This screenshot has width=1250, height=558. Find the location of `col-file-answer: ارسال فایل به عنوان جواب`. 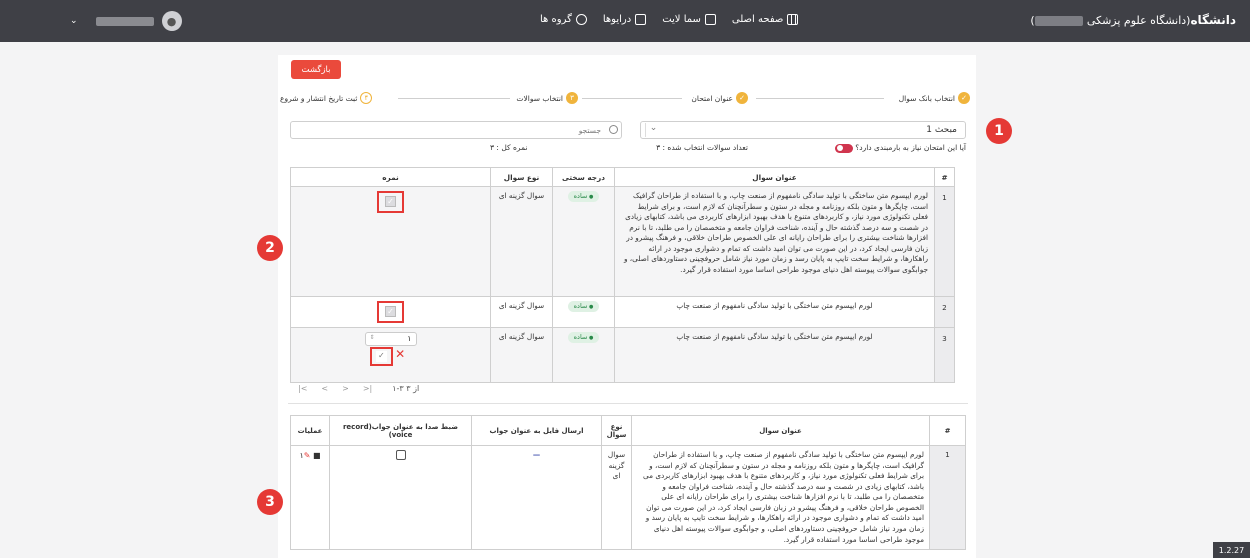

col-file-answer: ارسال فایل به عنوان جواب is located at coordinates (536, 430).